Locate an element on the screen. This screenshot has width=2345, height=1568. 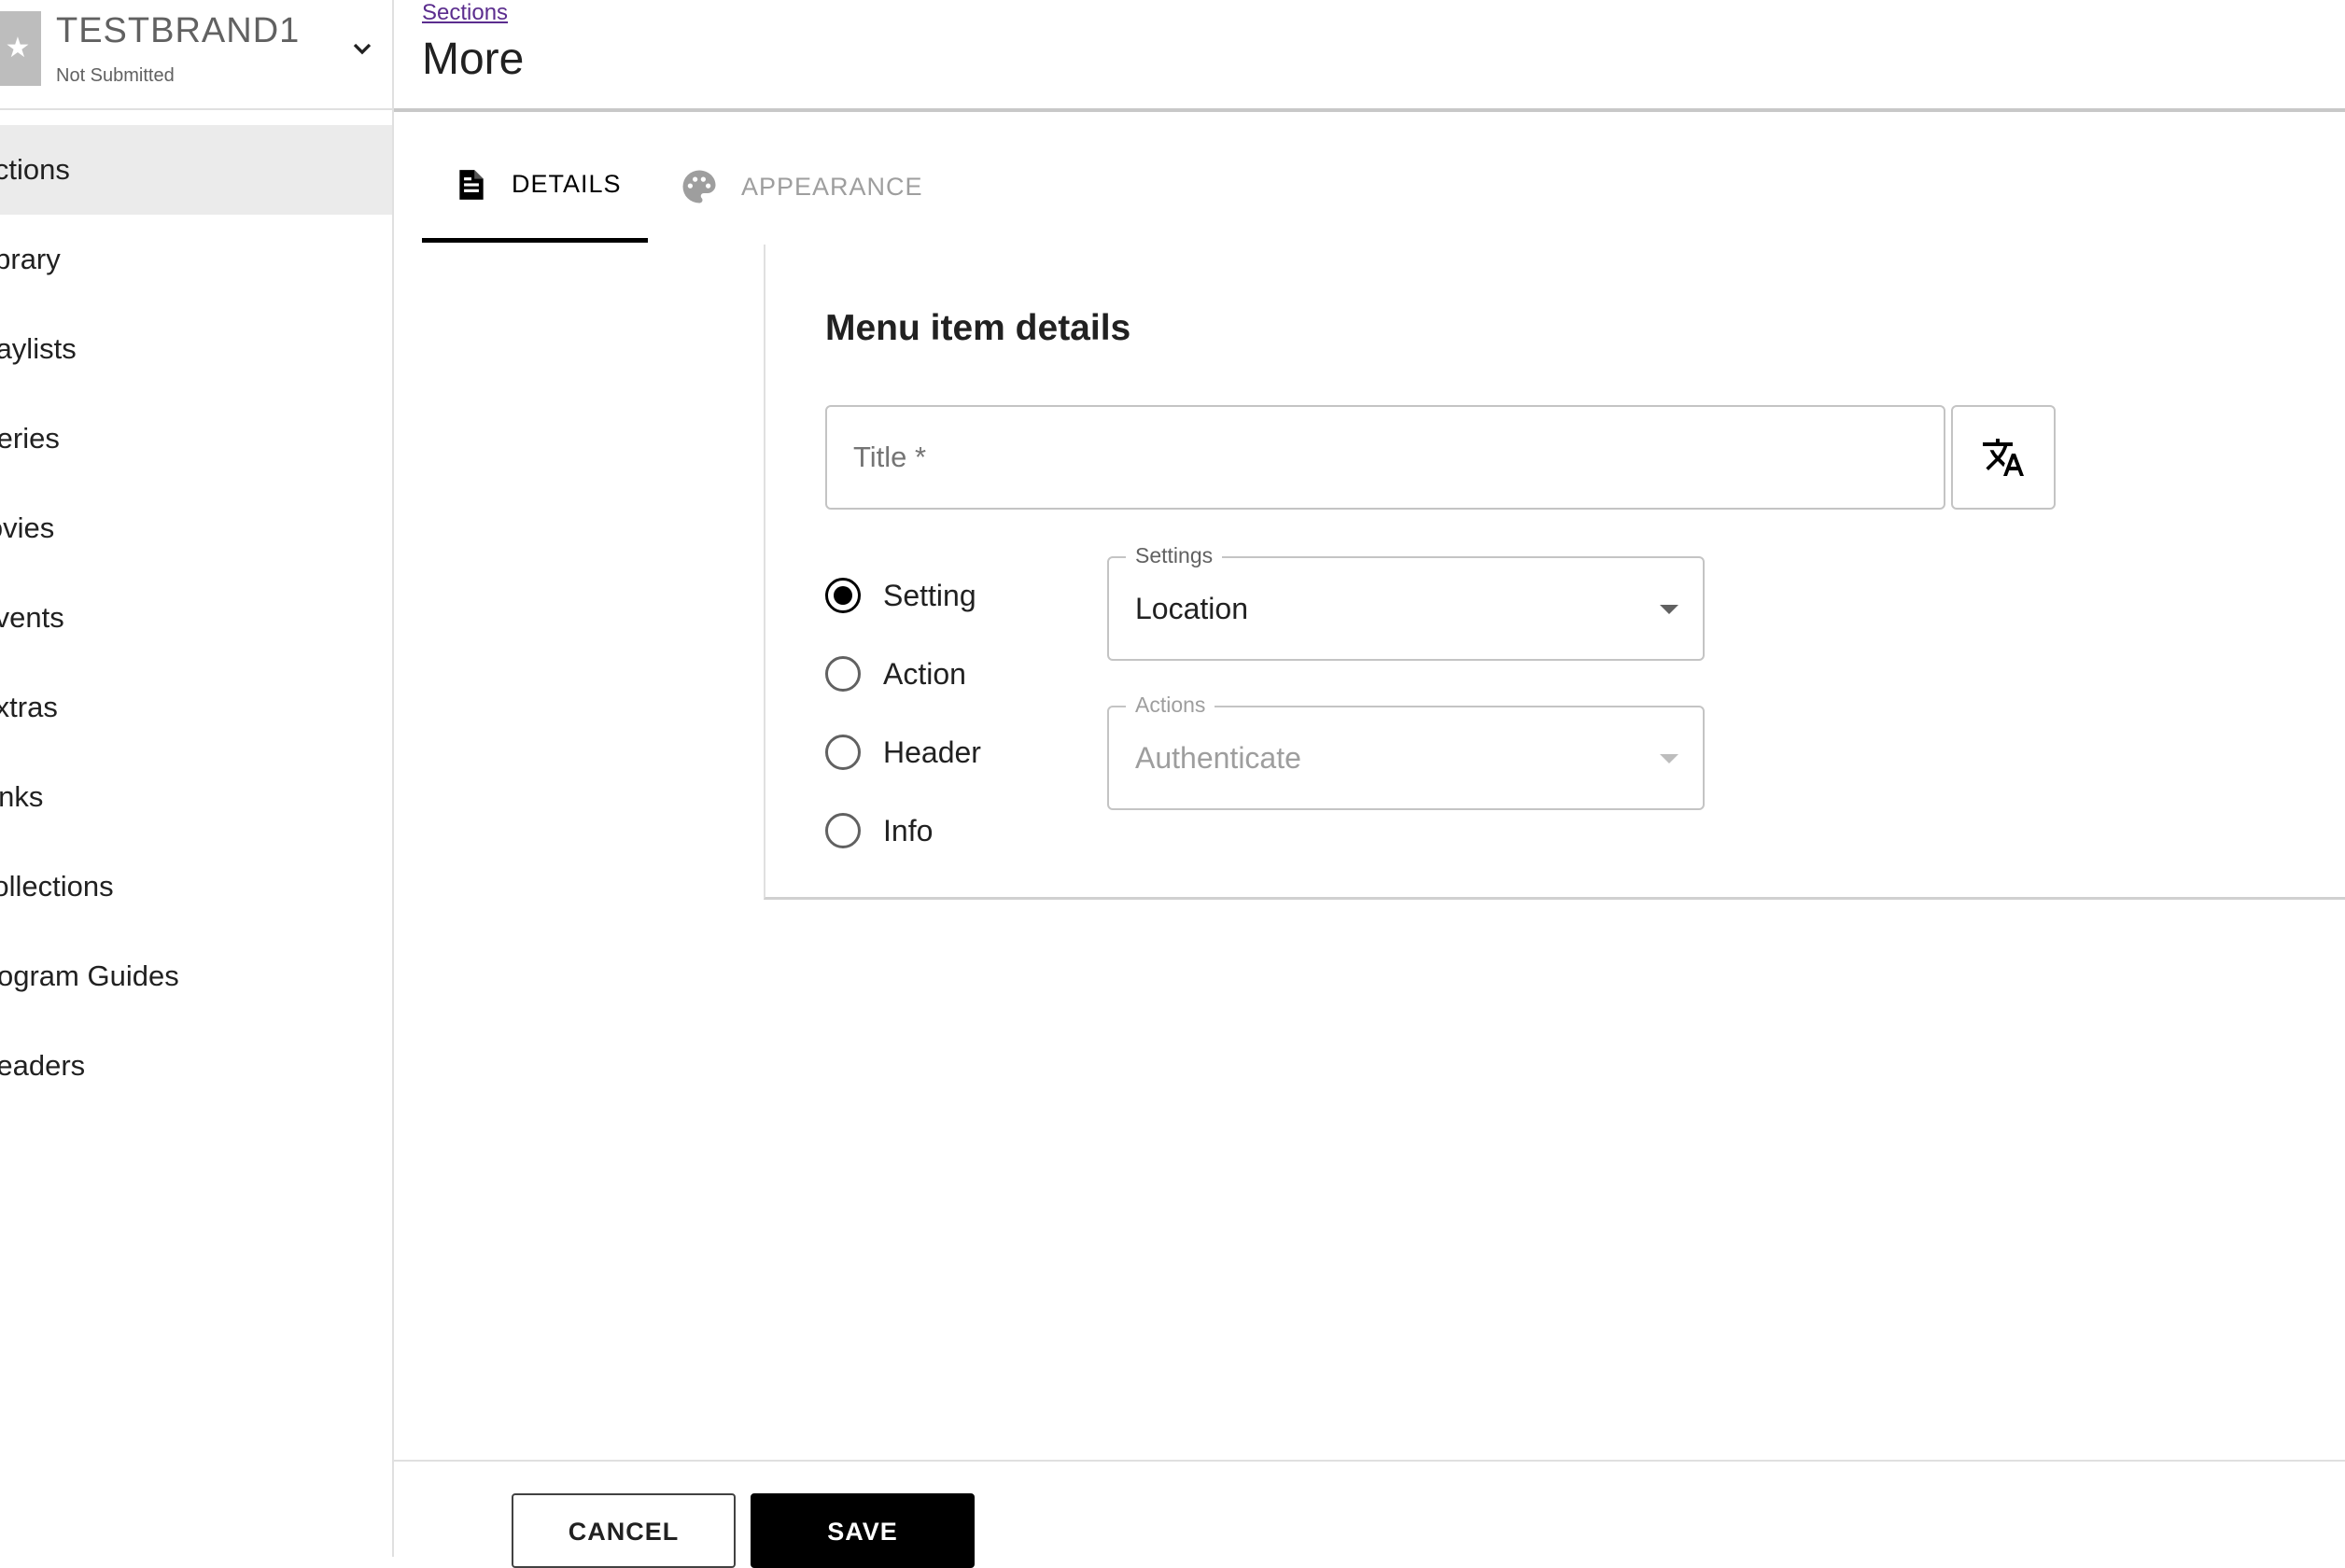
radio-setting-control is located at coordinates (843, 595).